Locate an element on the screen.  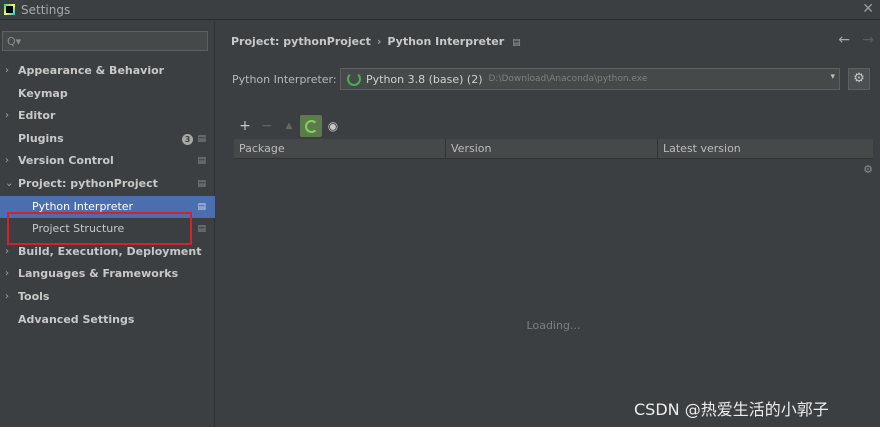
sidebar-item-label: Advanced Settings is located at coordinates (76, 319).